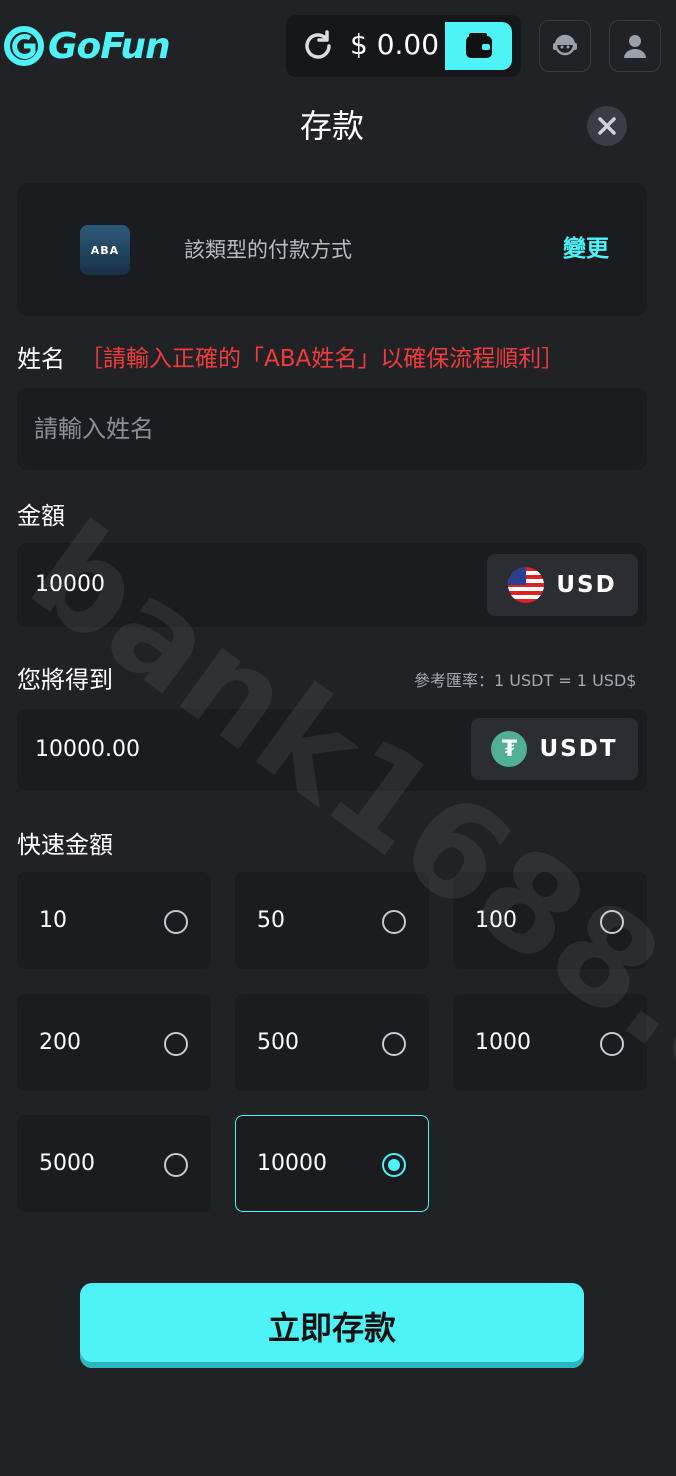 Image resolution: width=676 pixels, height=1476 pixels. I want to click on name-label: 姓名, so click(41, 359).